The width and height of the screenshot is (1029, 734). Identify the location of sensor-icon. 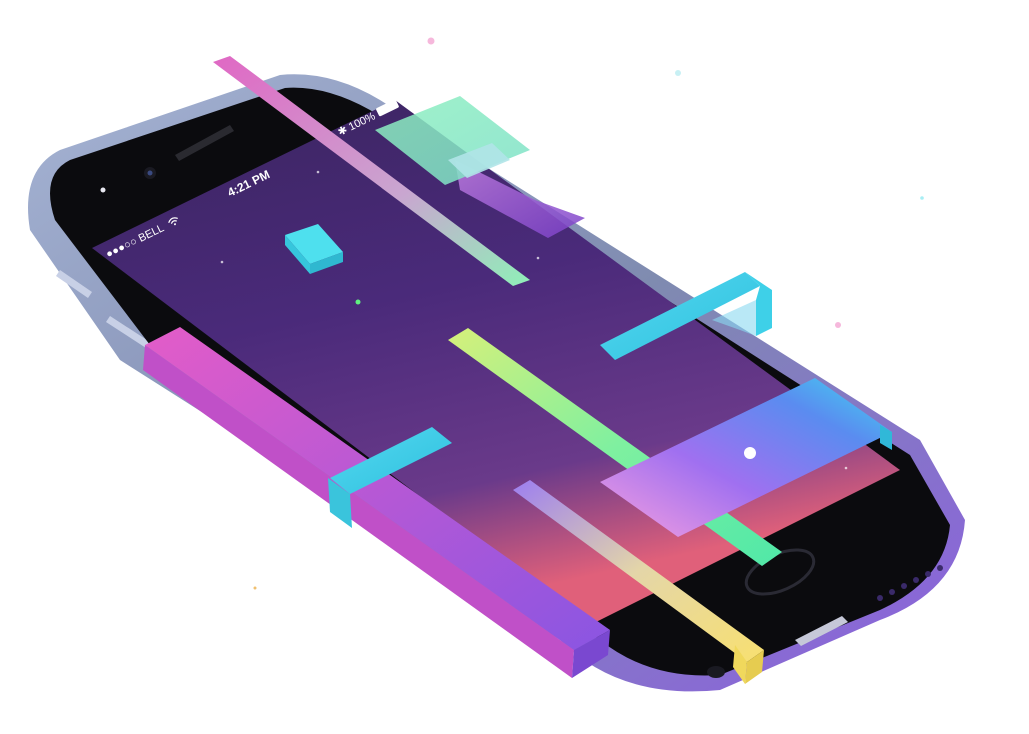
(103, 190).